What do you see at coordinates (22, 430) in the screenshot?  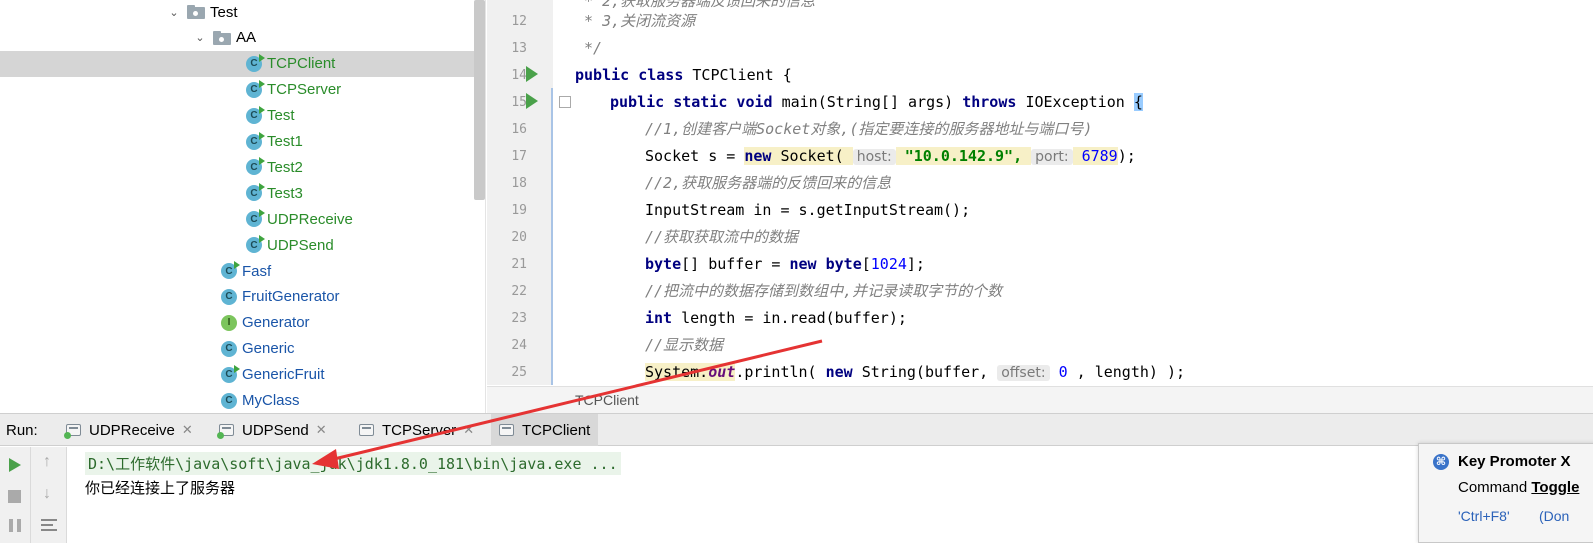 I see `run-label: Run:` at bounding box center [22, 430].